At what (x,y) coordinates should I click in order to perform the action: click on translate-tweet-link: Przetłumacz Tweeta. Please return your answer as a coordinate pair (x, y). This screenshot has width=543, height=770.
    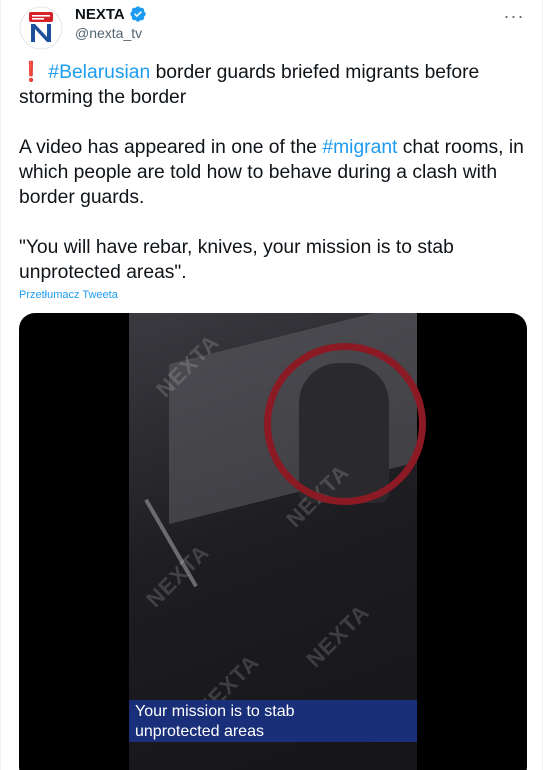
    Looking at the image, I should click on (68, 295).